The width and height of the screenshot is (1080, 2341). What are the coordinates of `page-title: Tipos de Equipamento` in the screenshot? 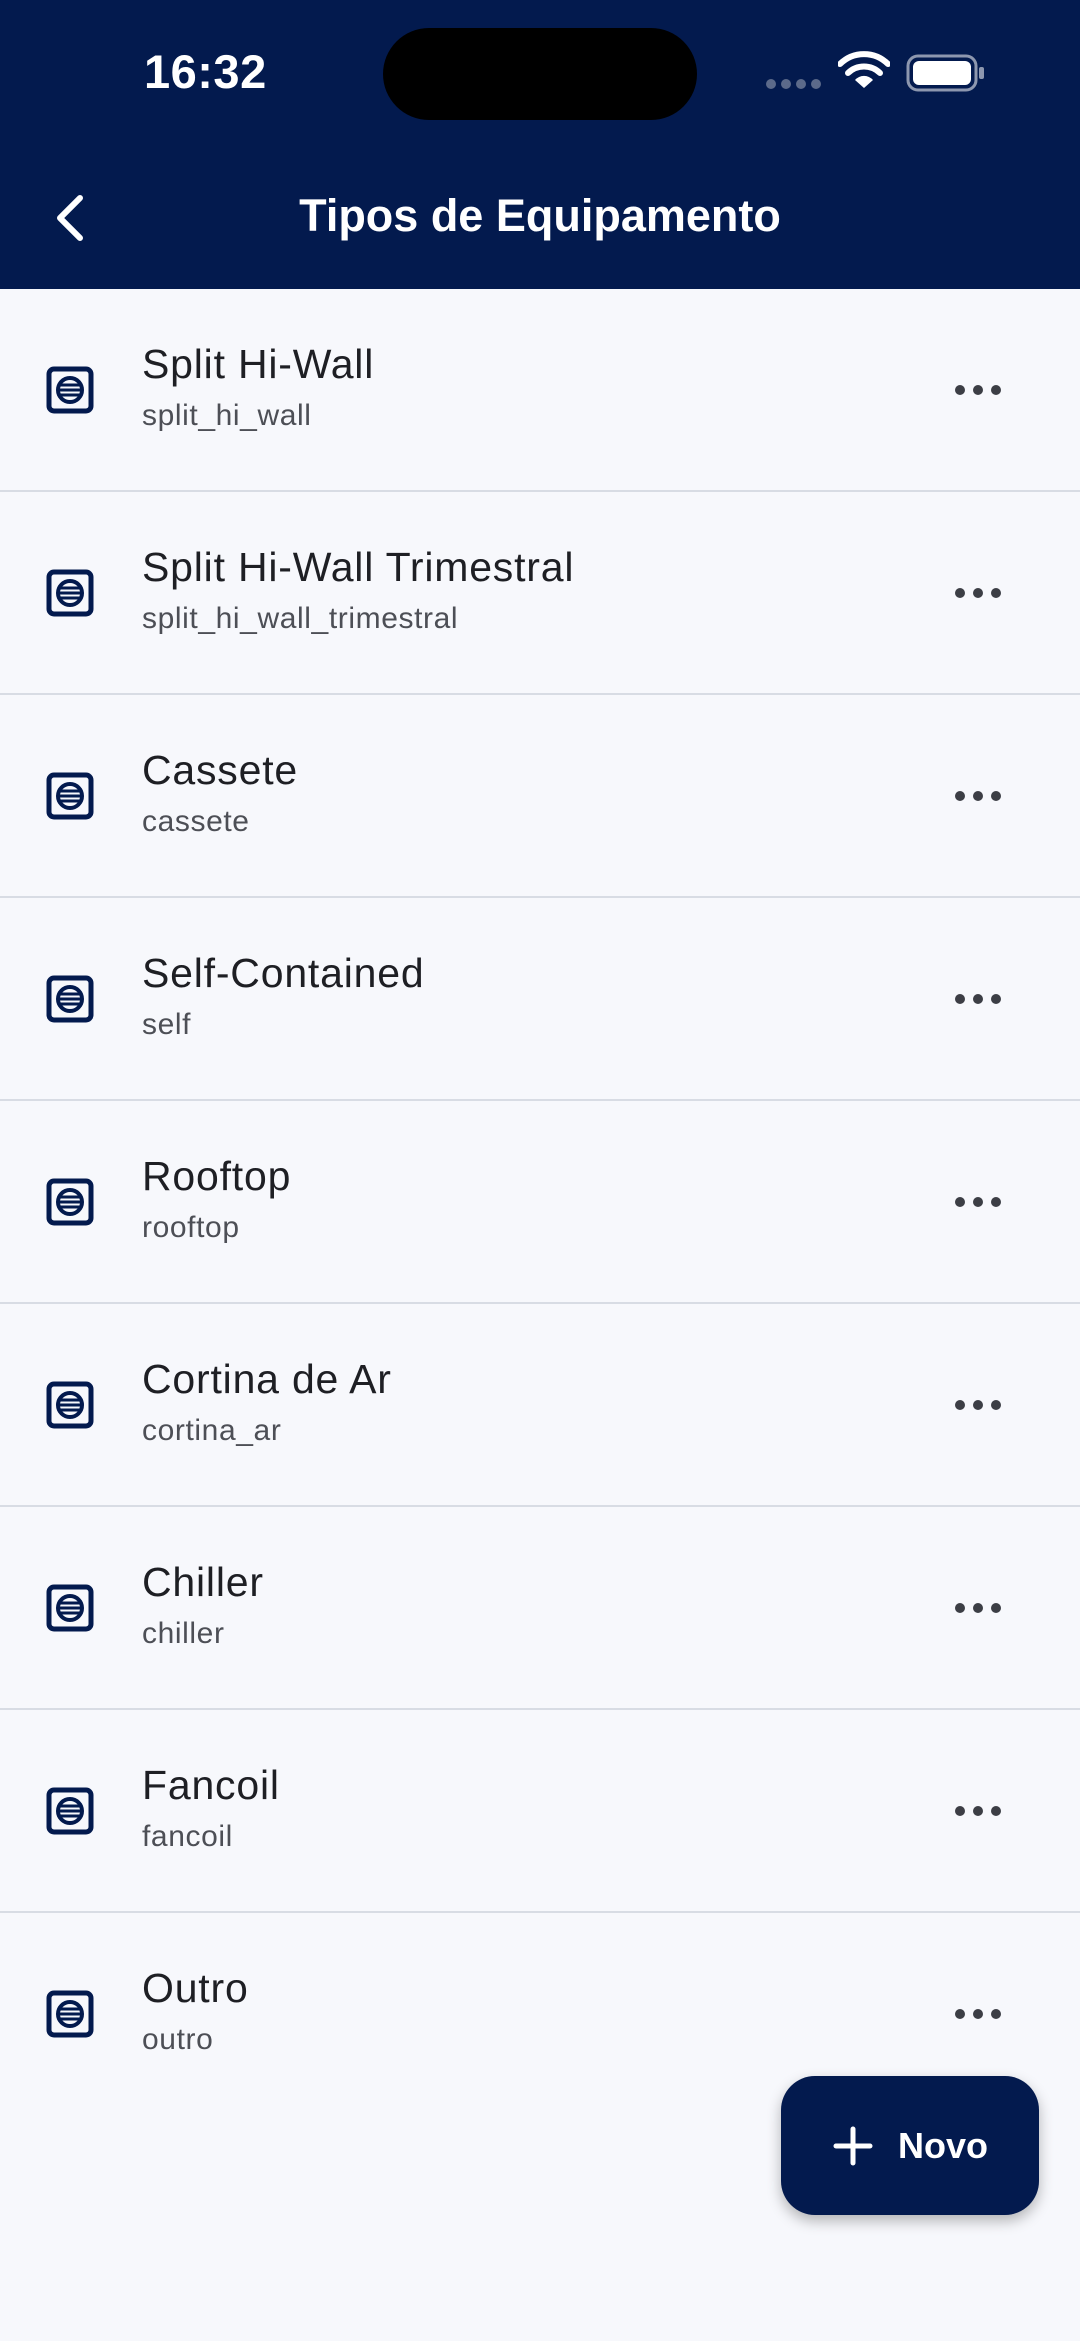 It's located at (540, 215).